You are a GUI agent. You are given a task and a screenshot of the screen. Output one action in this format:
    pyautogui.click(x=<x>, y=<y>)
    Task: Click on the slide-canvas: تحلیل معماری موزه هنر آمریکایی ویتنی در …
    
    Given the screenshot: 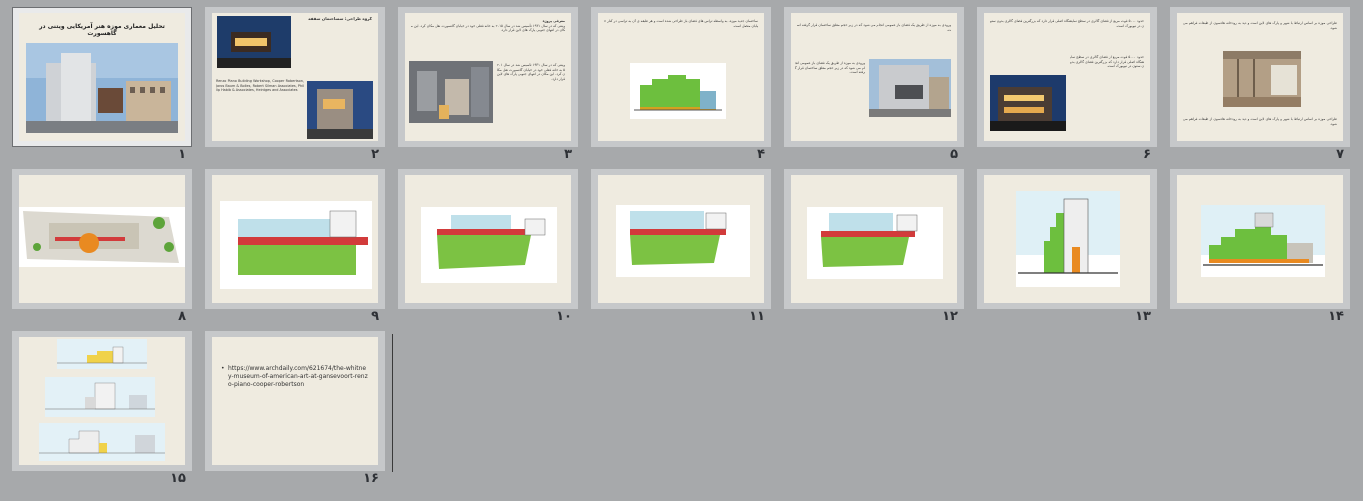 What is the action you would take?
    pyautogui.click(x=102, y=77)
    